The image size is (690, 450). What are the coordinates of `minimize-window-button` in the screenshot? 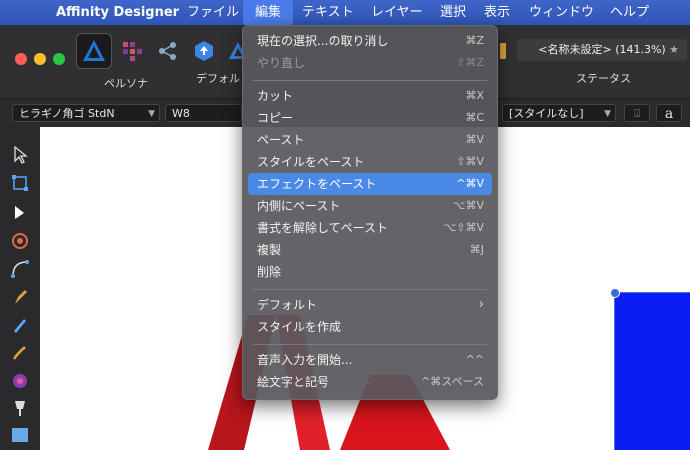 It's located at (40, 59).